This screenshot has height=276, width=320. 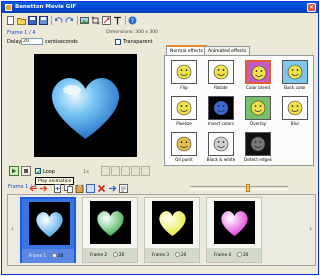 What do you see at coordinates (101, 188) in the screenshot?
I see `delete-icon` at bounding box center [101, 188].